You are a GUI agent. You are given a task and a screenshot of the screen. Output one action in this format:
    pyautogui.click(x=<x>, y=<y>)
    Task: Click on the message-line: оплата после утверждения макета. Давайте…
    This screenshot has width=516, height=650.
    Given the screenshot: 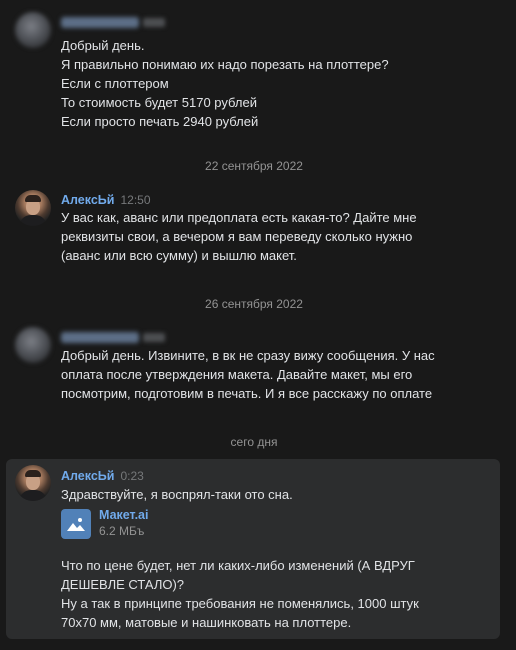 What is the action you would take?
    pyautogui.click(x=237, y=374)
    